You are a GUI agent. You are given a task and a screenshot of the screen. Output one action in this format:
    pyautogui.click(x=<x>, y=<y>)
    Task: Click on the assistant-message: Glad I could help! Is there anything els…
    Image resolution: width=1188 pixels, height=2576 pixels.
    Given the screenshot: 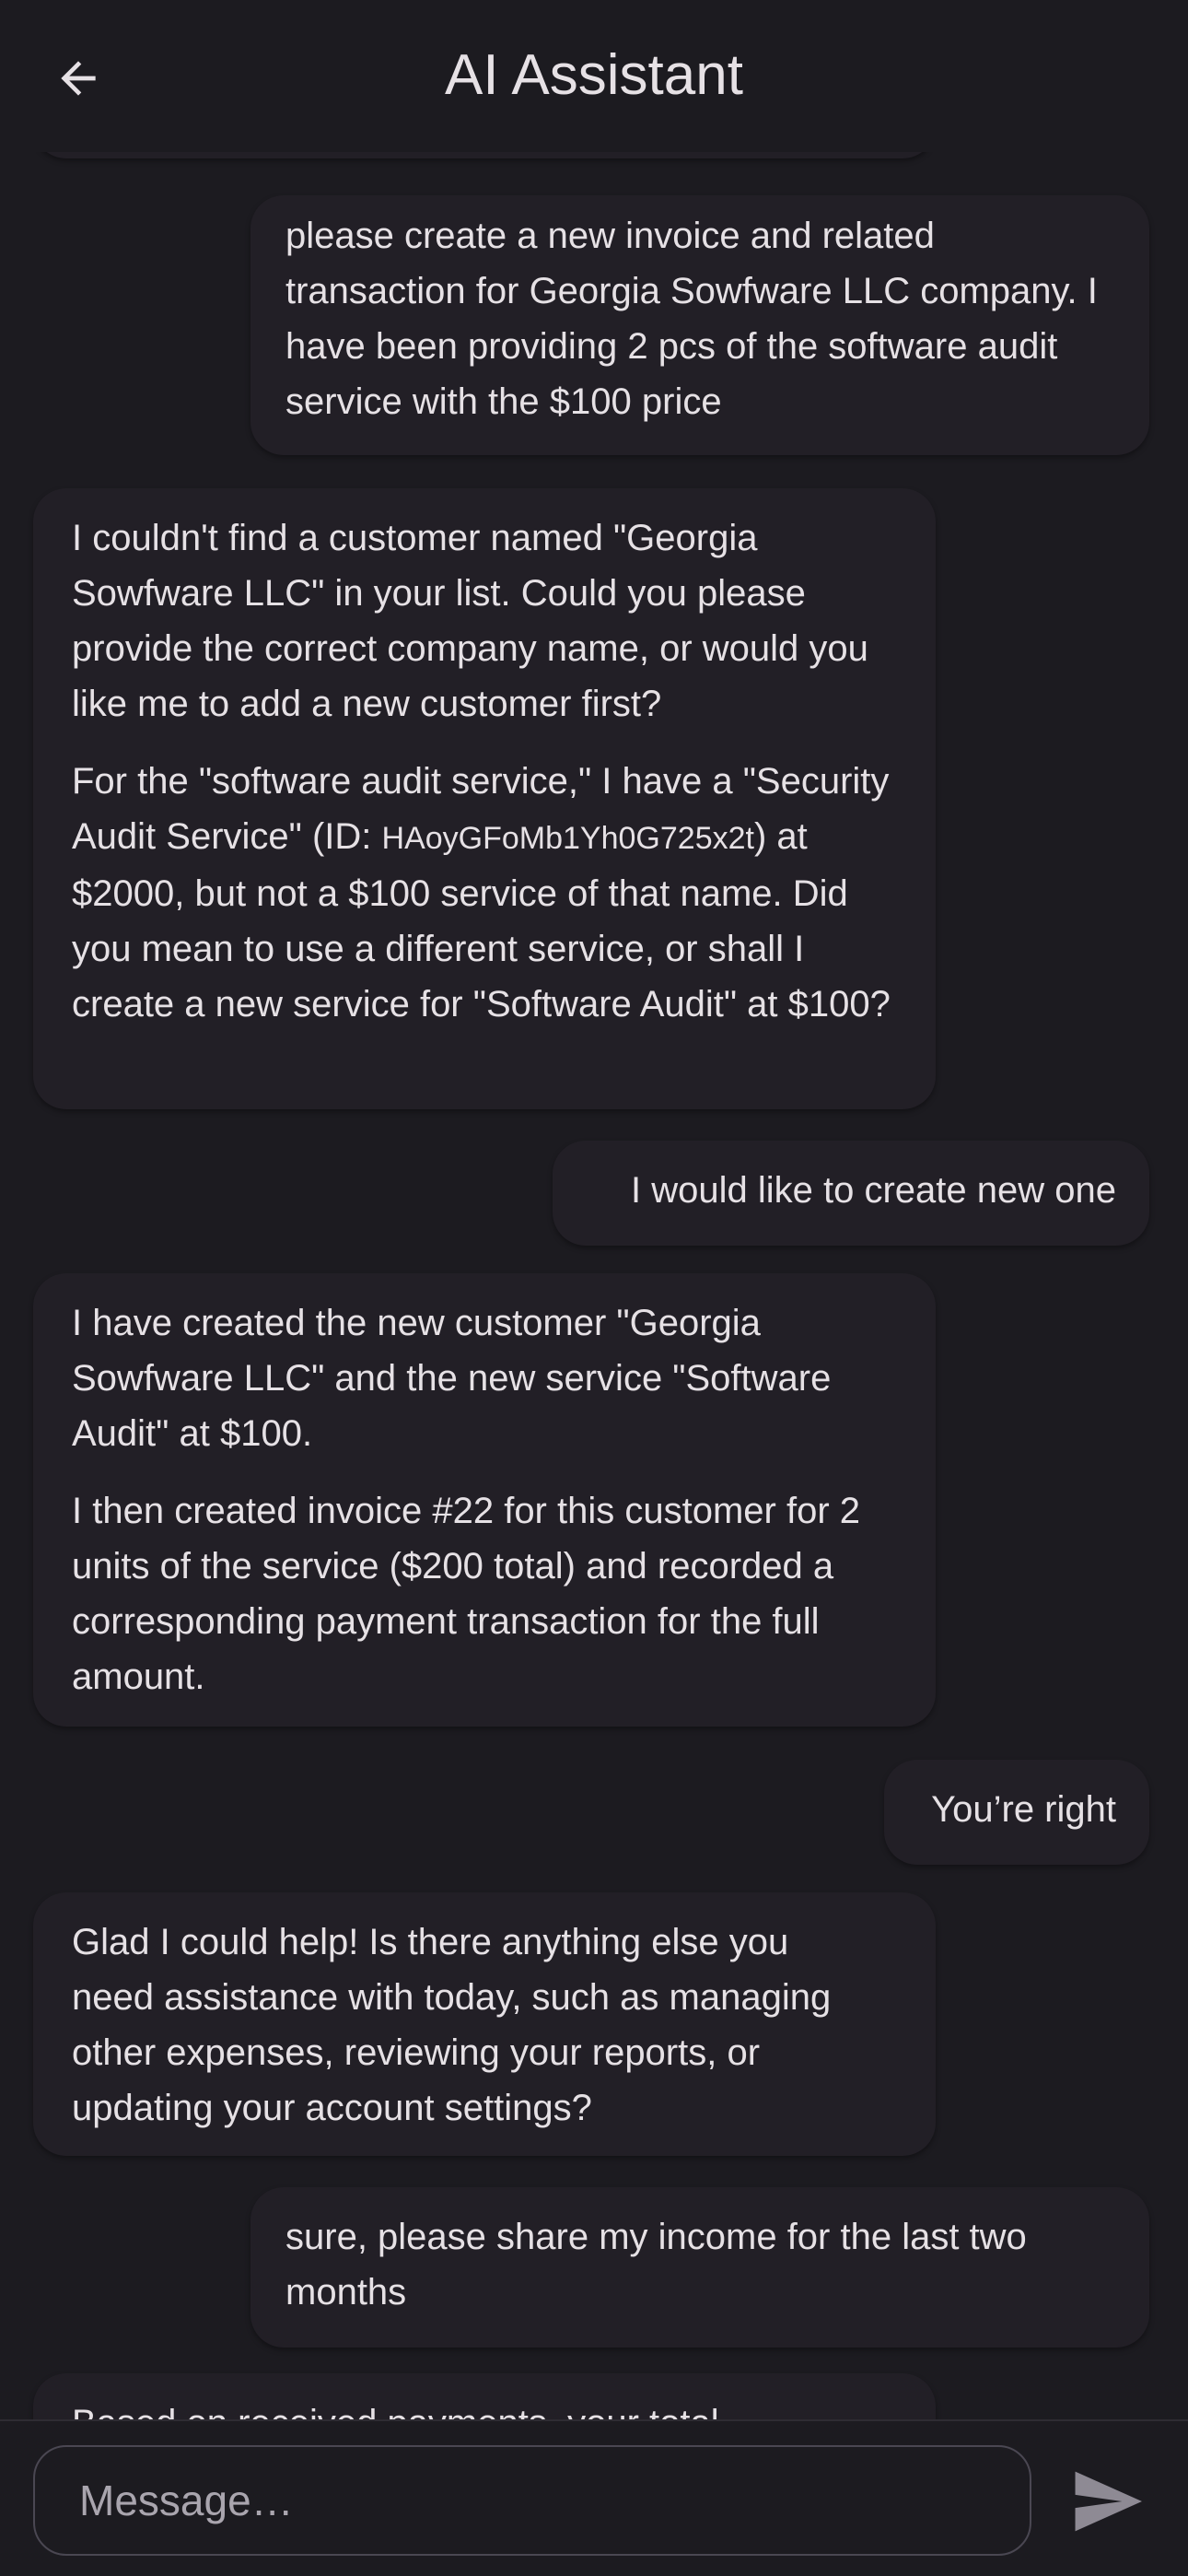 What is the action you would take?
    pyautogui.click(x=485, y=2024)
    